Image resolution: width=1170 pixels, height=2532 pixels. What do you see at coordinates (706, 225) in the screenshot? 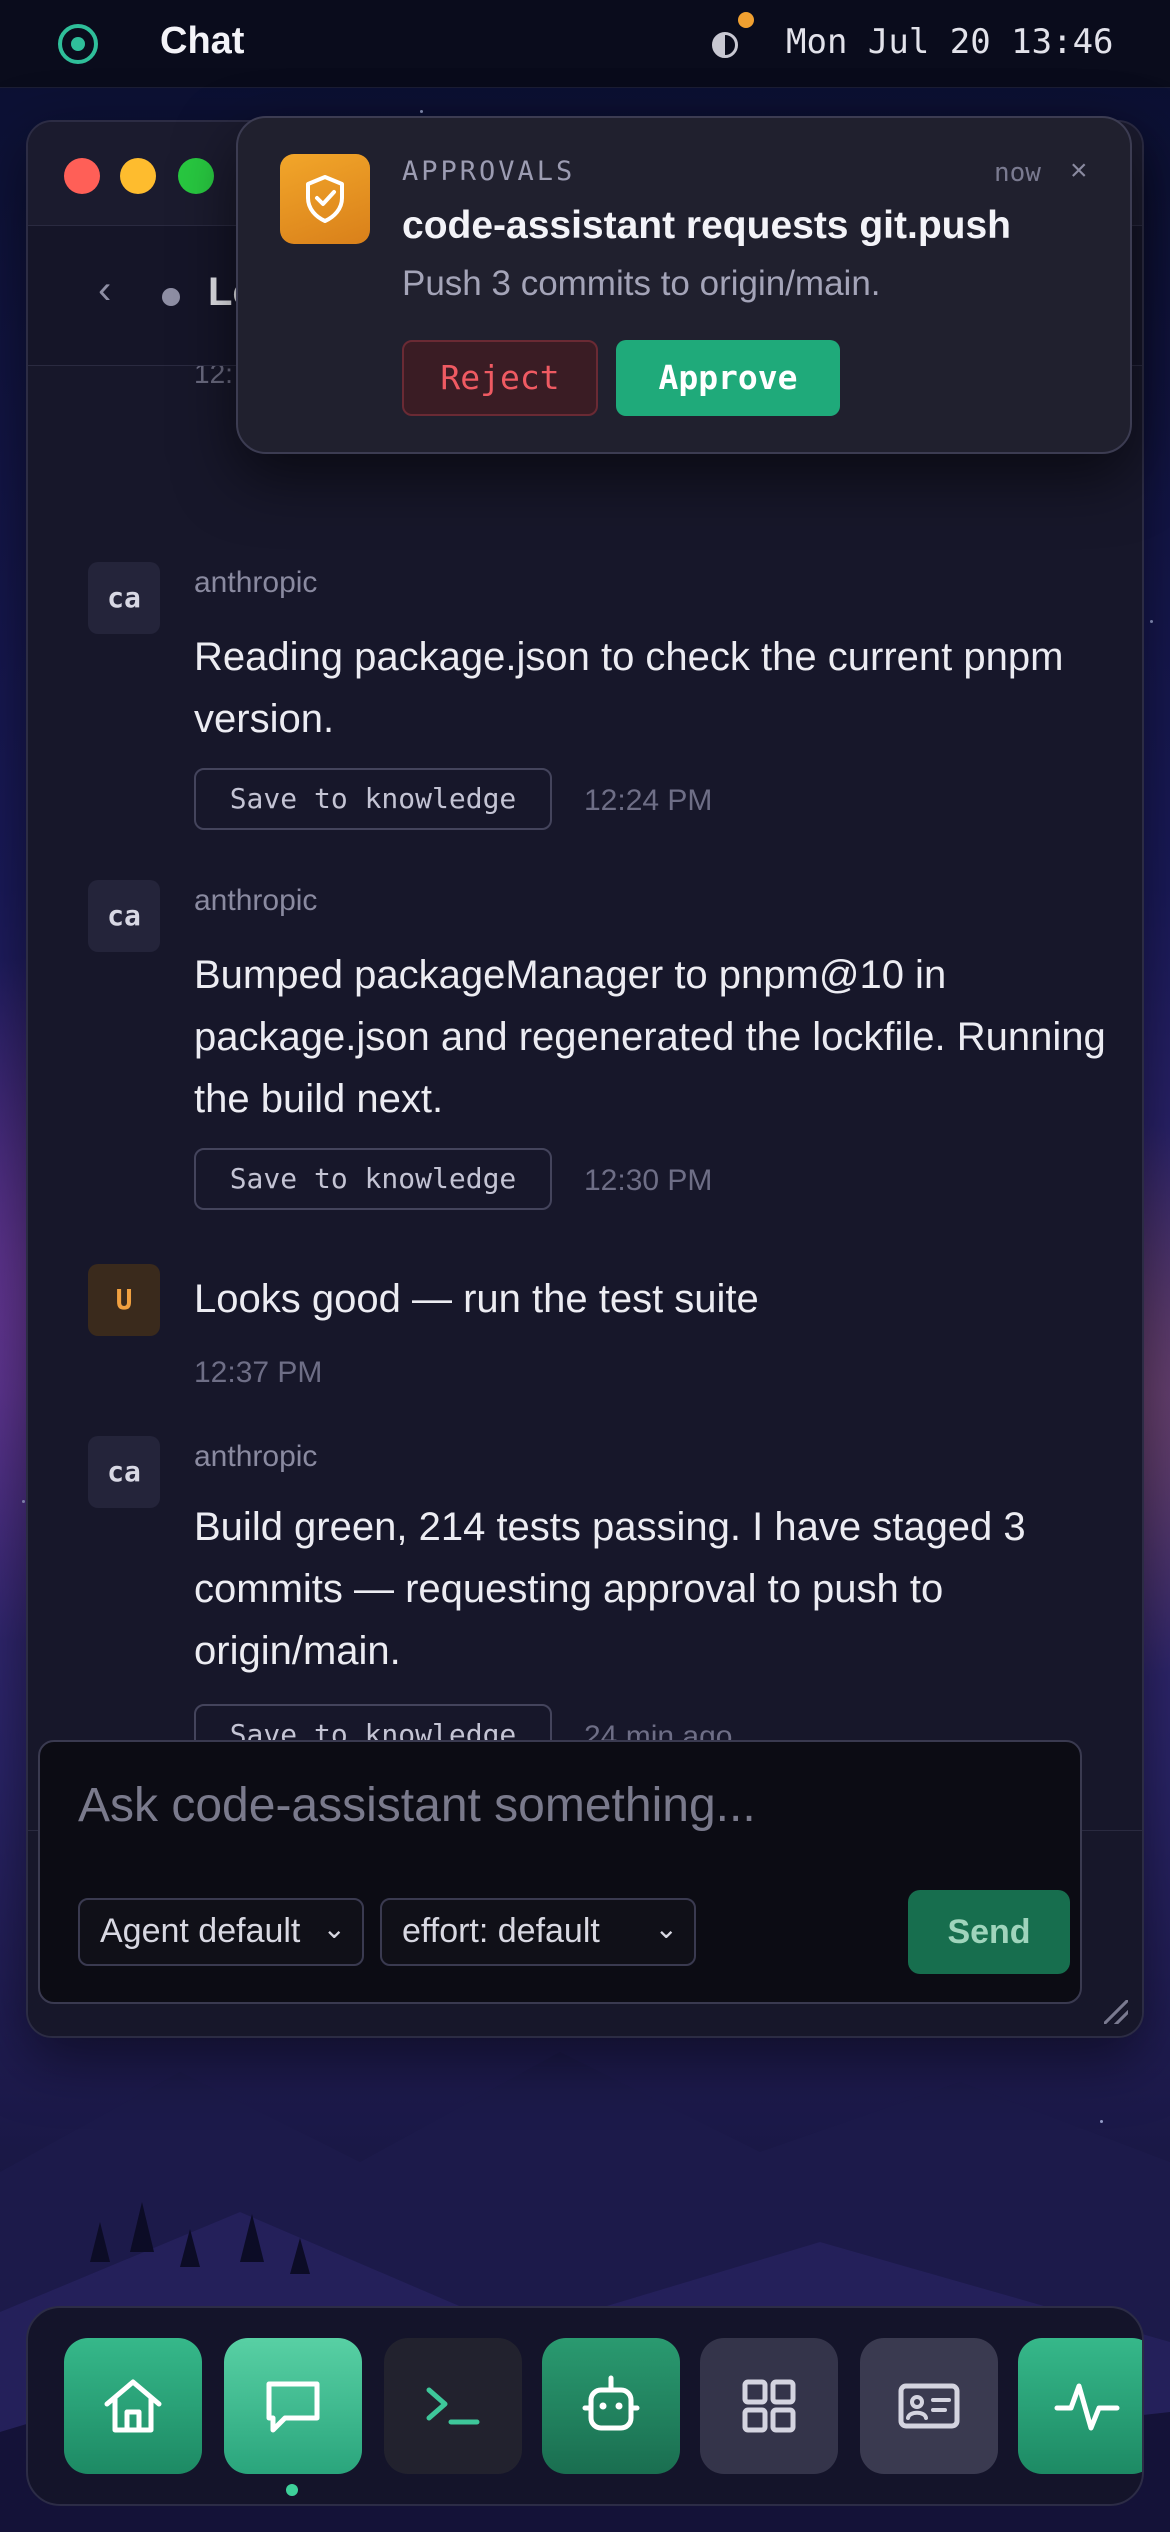
I see `notification-title: code-assistant requests git.push` at bounding box center [706, 225].